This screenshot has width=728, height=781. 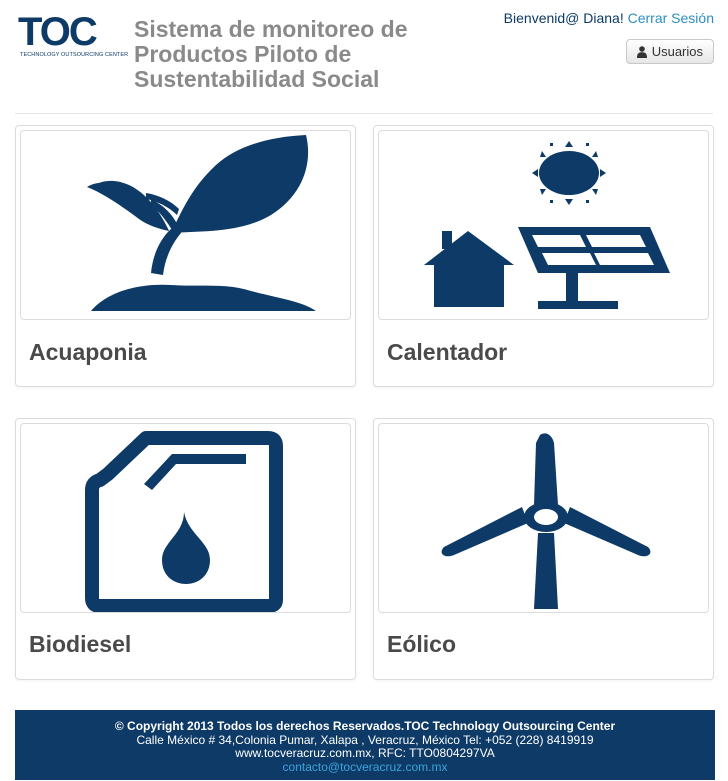 What do you see at coordinates (365, 767) in the screenshot?
I see `footer-email-link: contacto@tocveracruz.com.mx` at bounding box center [365, 767].